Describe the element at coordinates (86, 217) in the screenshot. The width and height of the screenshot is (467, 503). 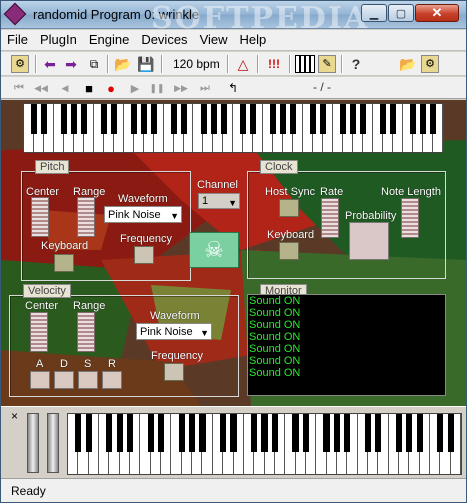
I see `pitch-range-slider` at that location.